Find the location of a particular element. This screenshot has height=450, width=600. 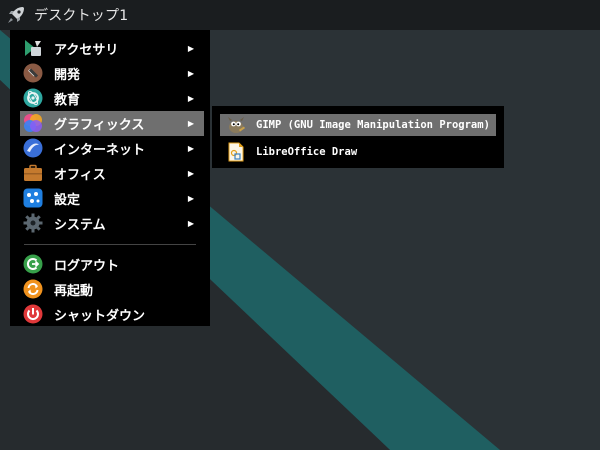

top-panel: デスクトップ1 is located at coordinates (300, 15).